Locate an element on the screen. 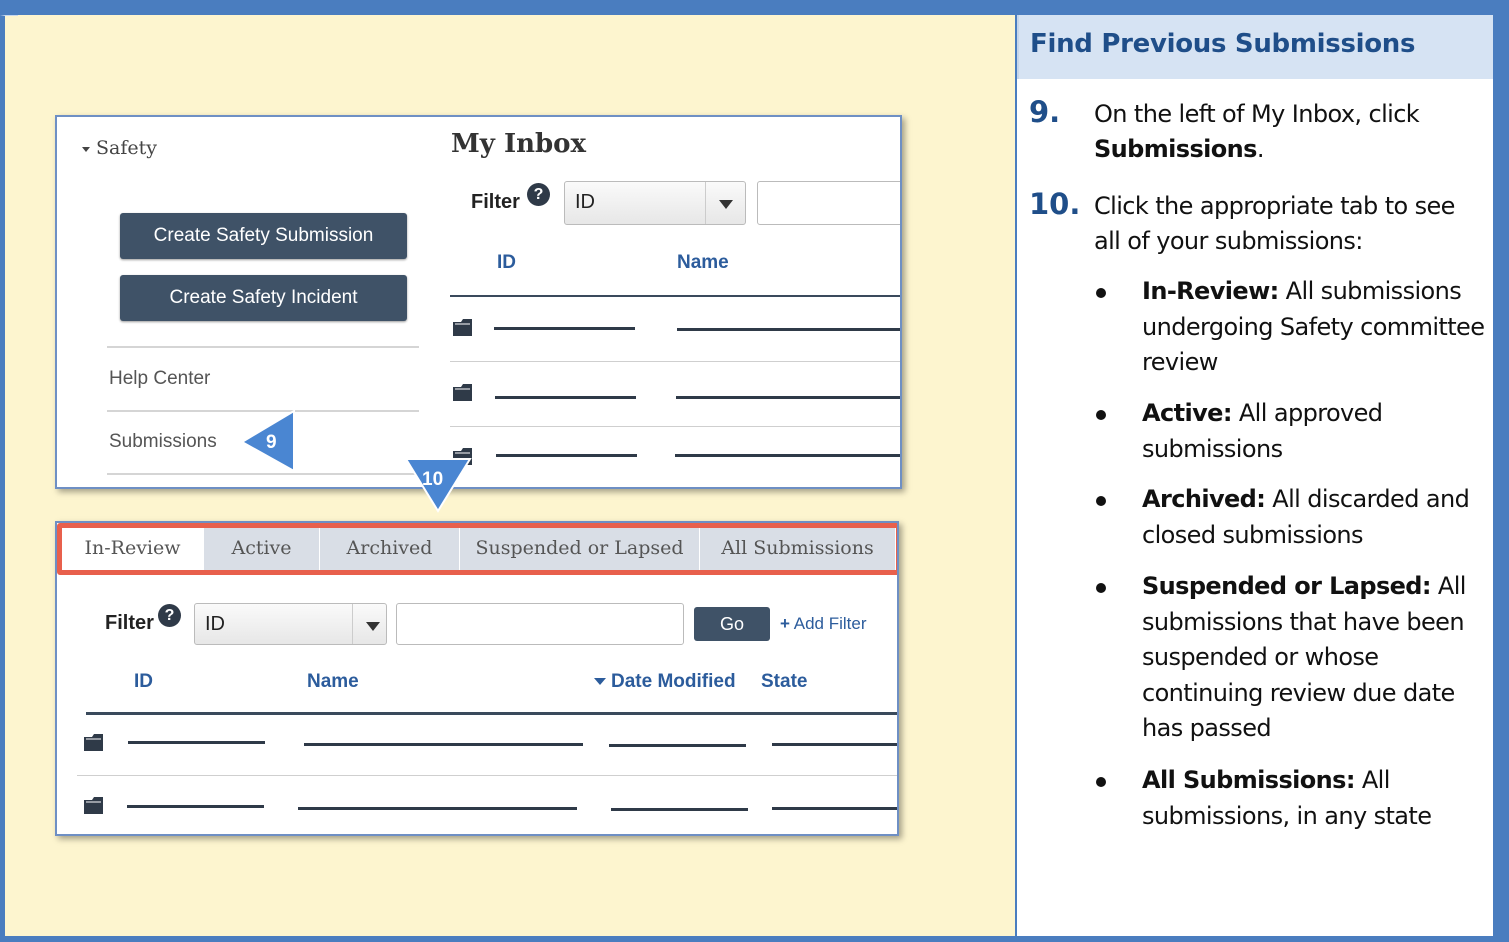  create-safety-submission-button: Create Safety Submission is located at coordinates (263, 236).